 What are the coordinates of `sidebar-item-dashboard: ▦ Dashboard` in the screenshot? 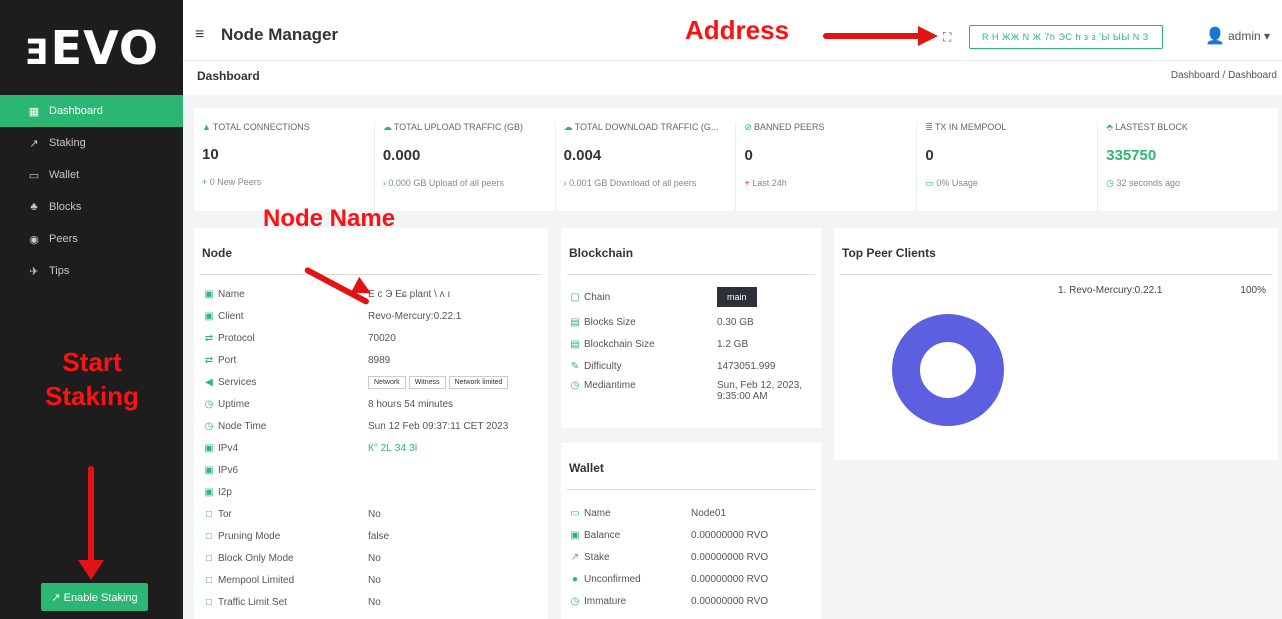 It's located at (91, 111).